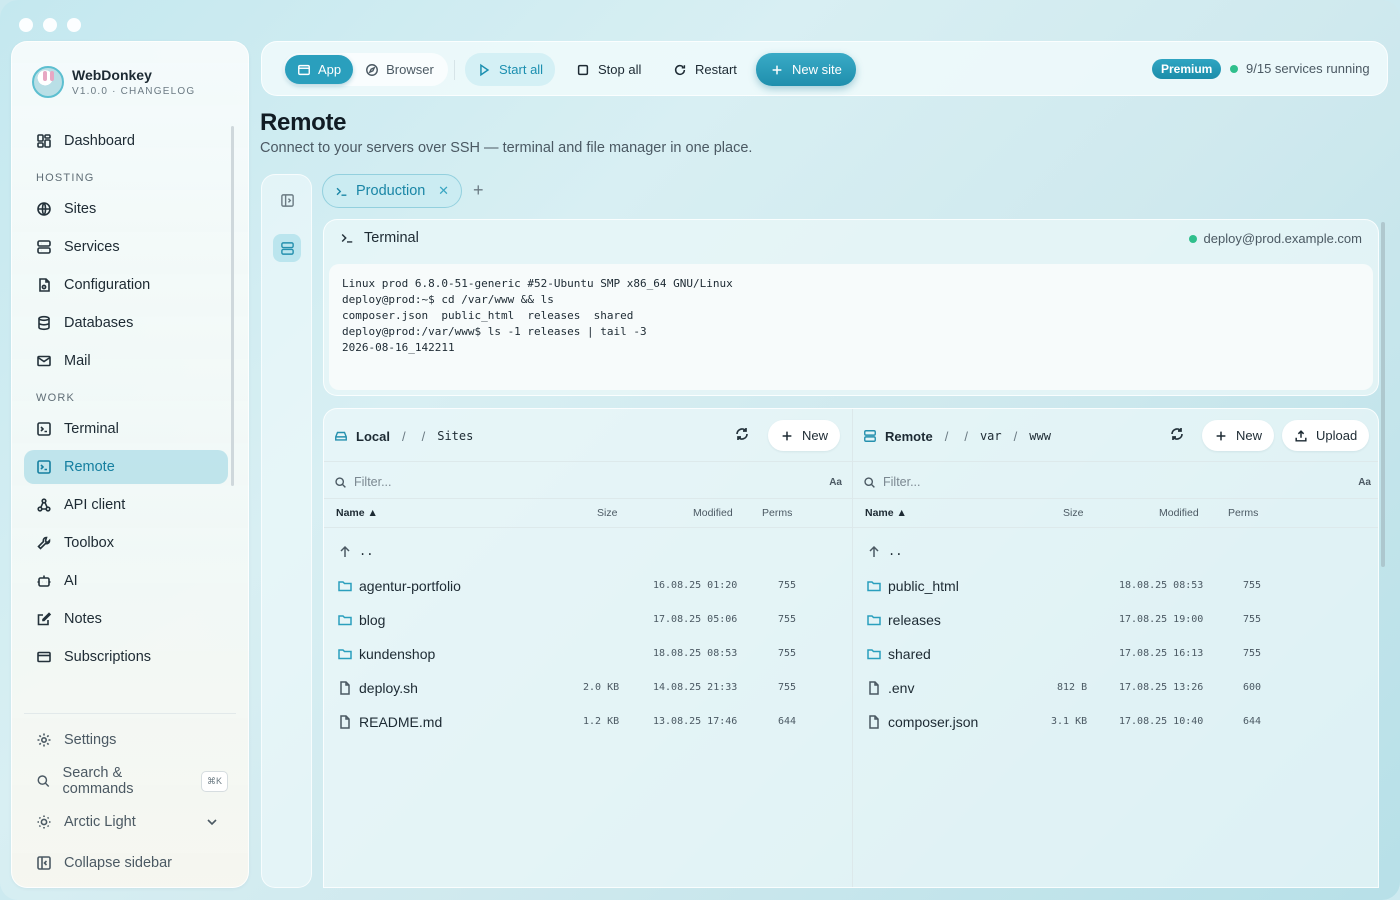  What do you see at coordinates (909, 436) in the screenshot?
I see `breadcrumb-remote: Remote` at bounding box center [909, 436].